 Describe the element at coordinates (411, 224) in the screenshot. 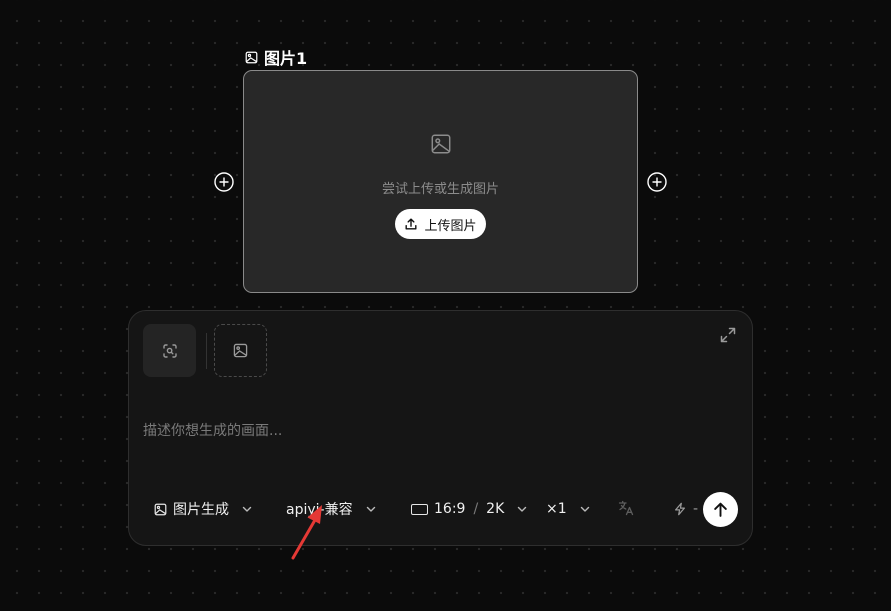

I see `upload-icon` at that location.